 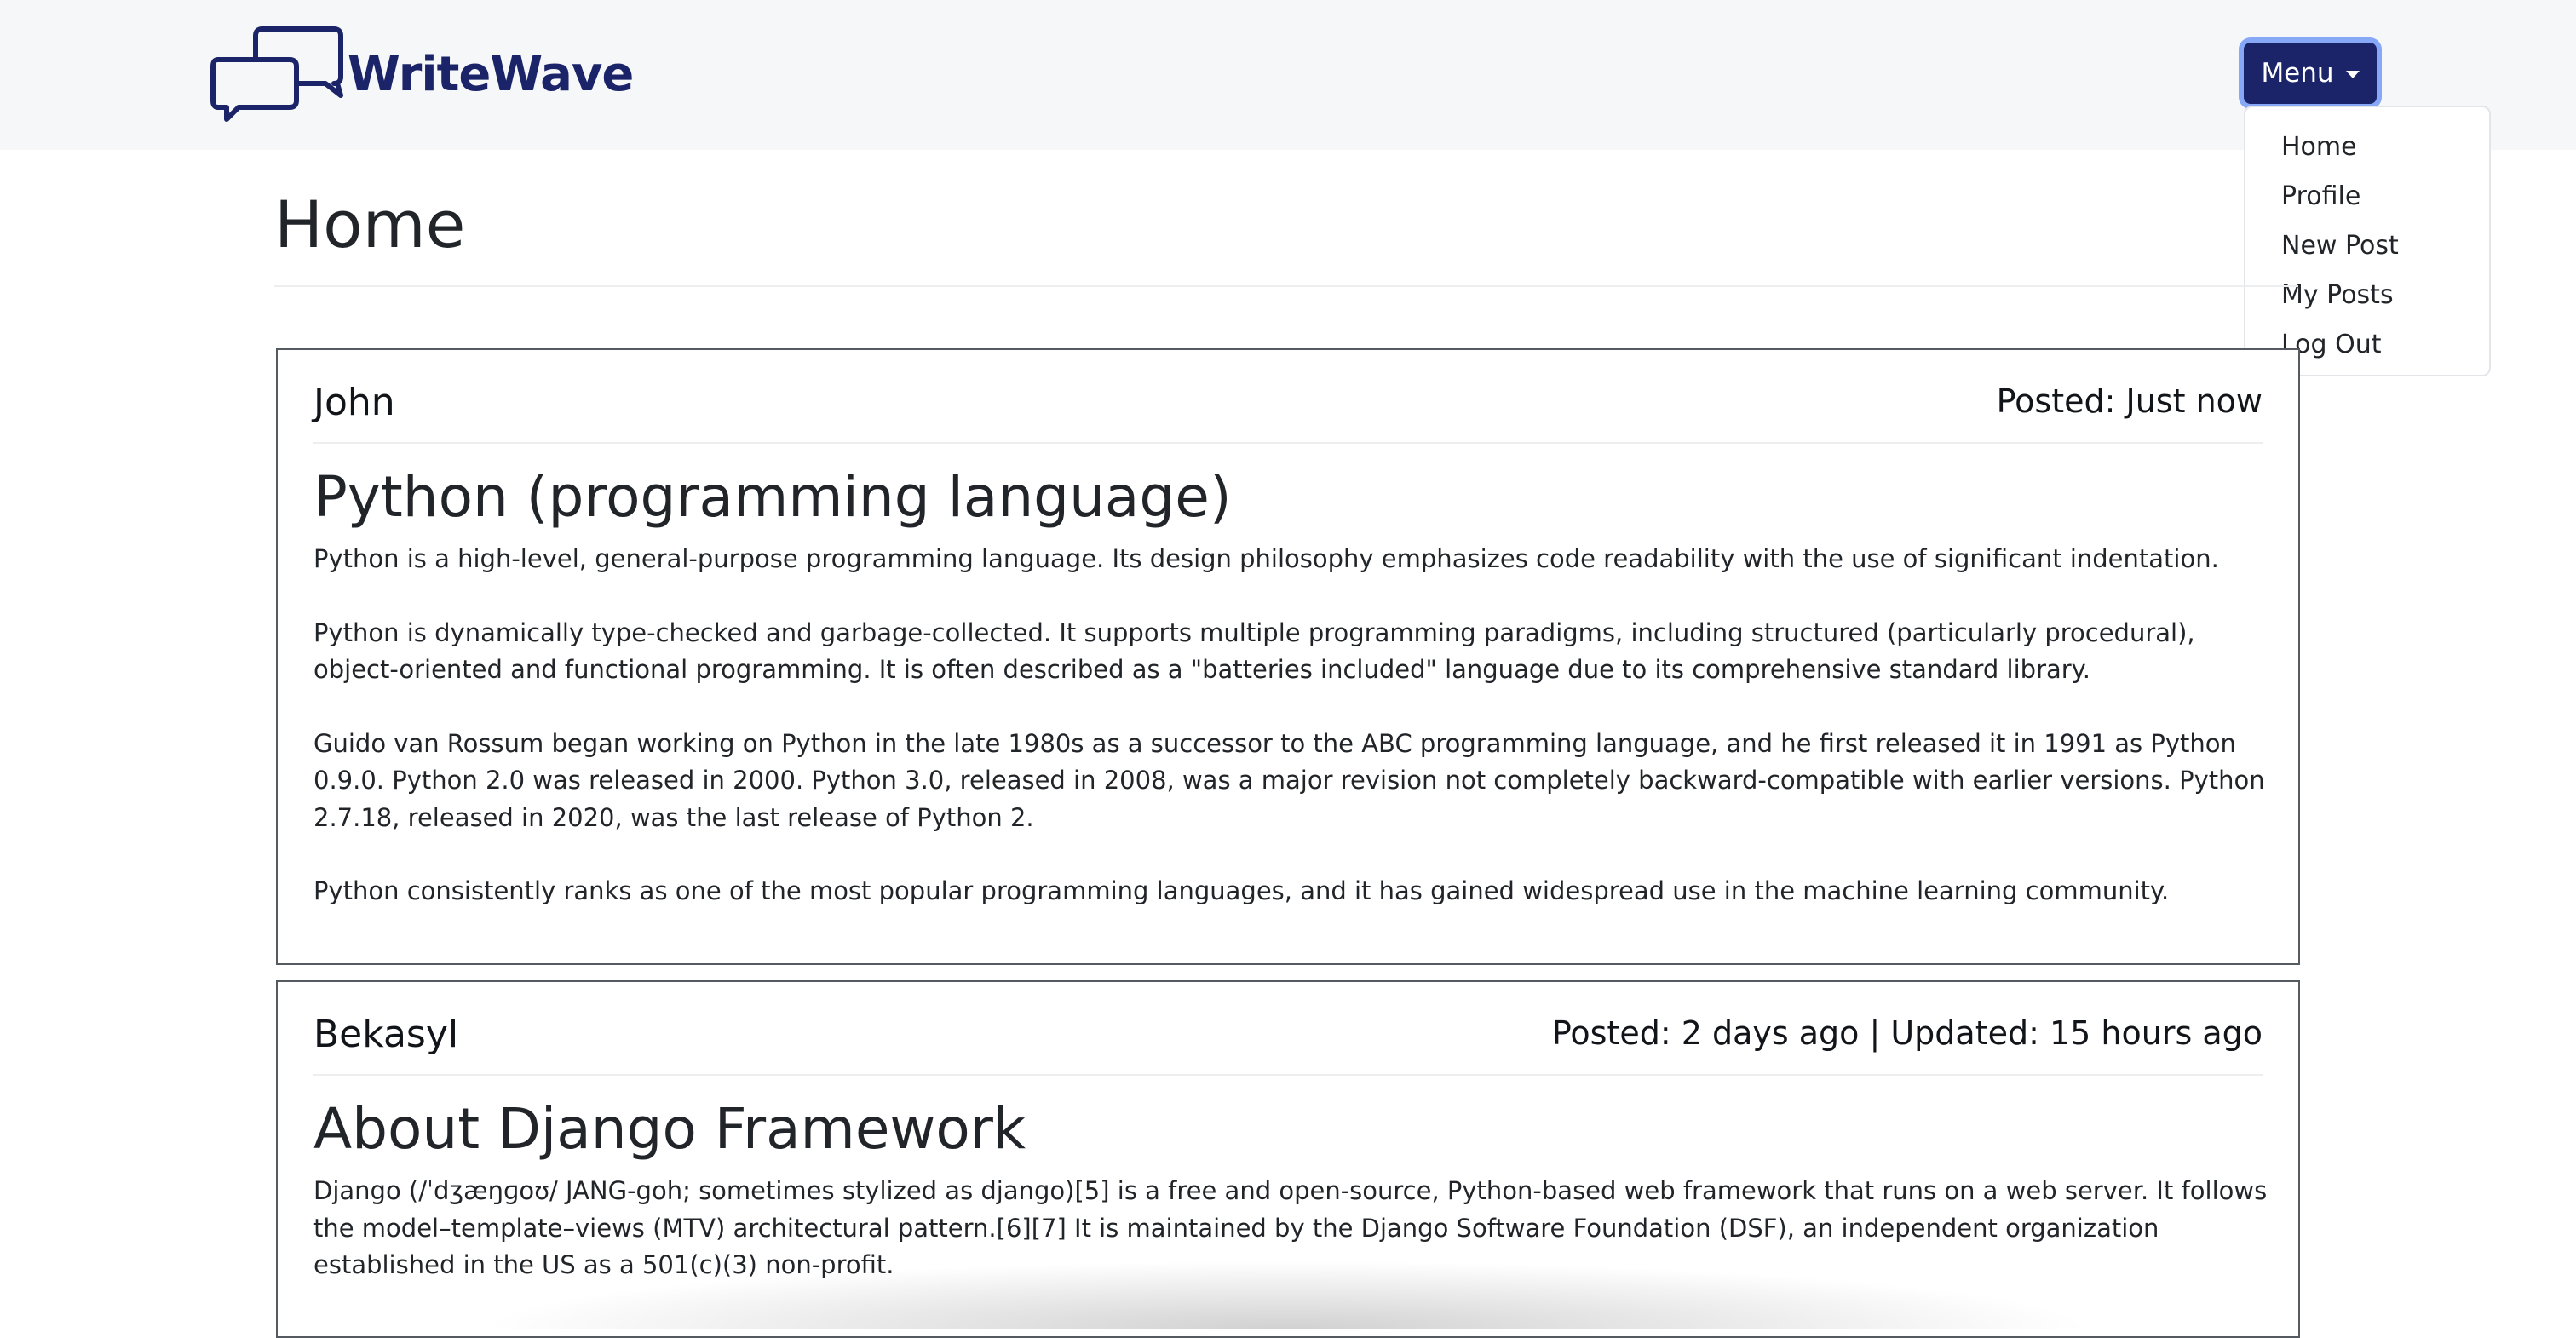 I want to click on menu-button: Menu, so click(x=2310, y=73).